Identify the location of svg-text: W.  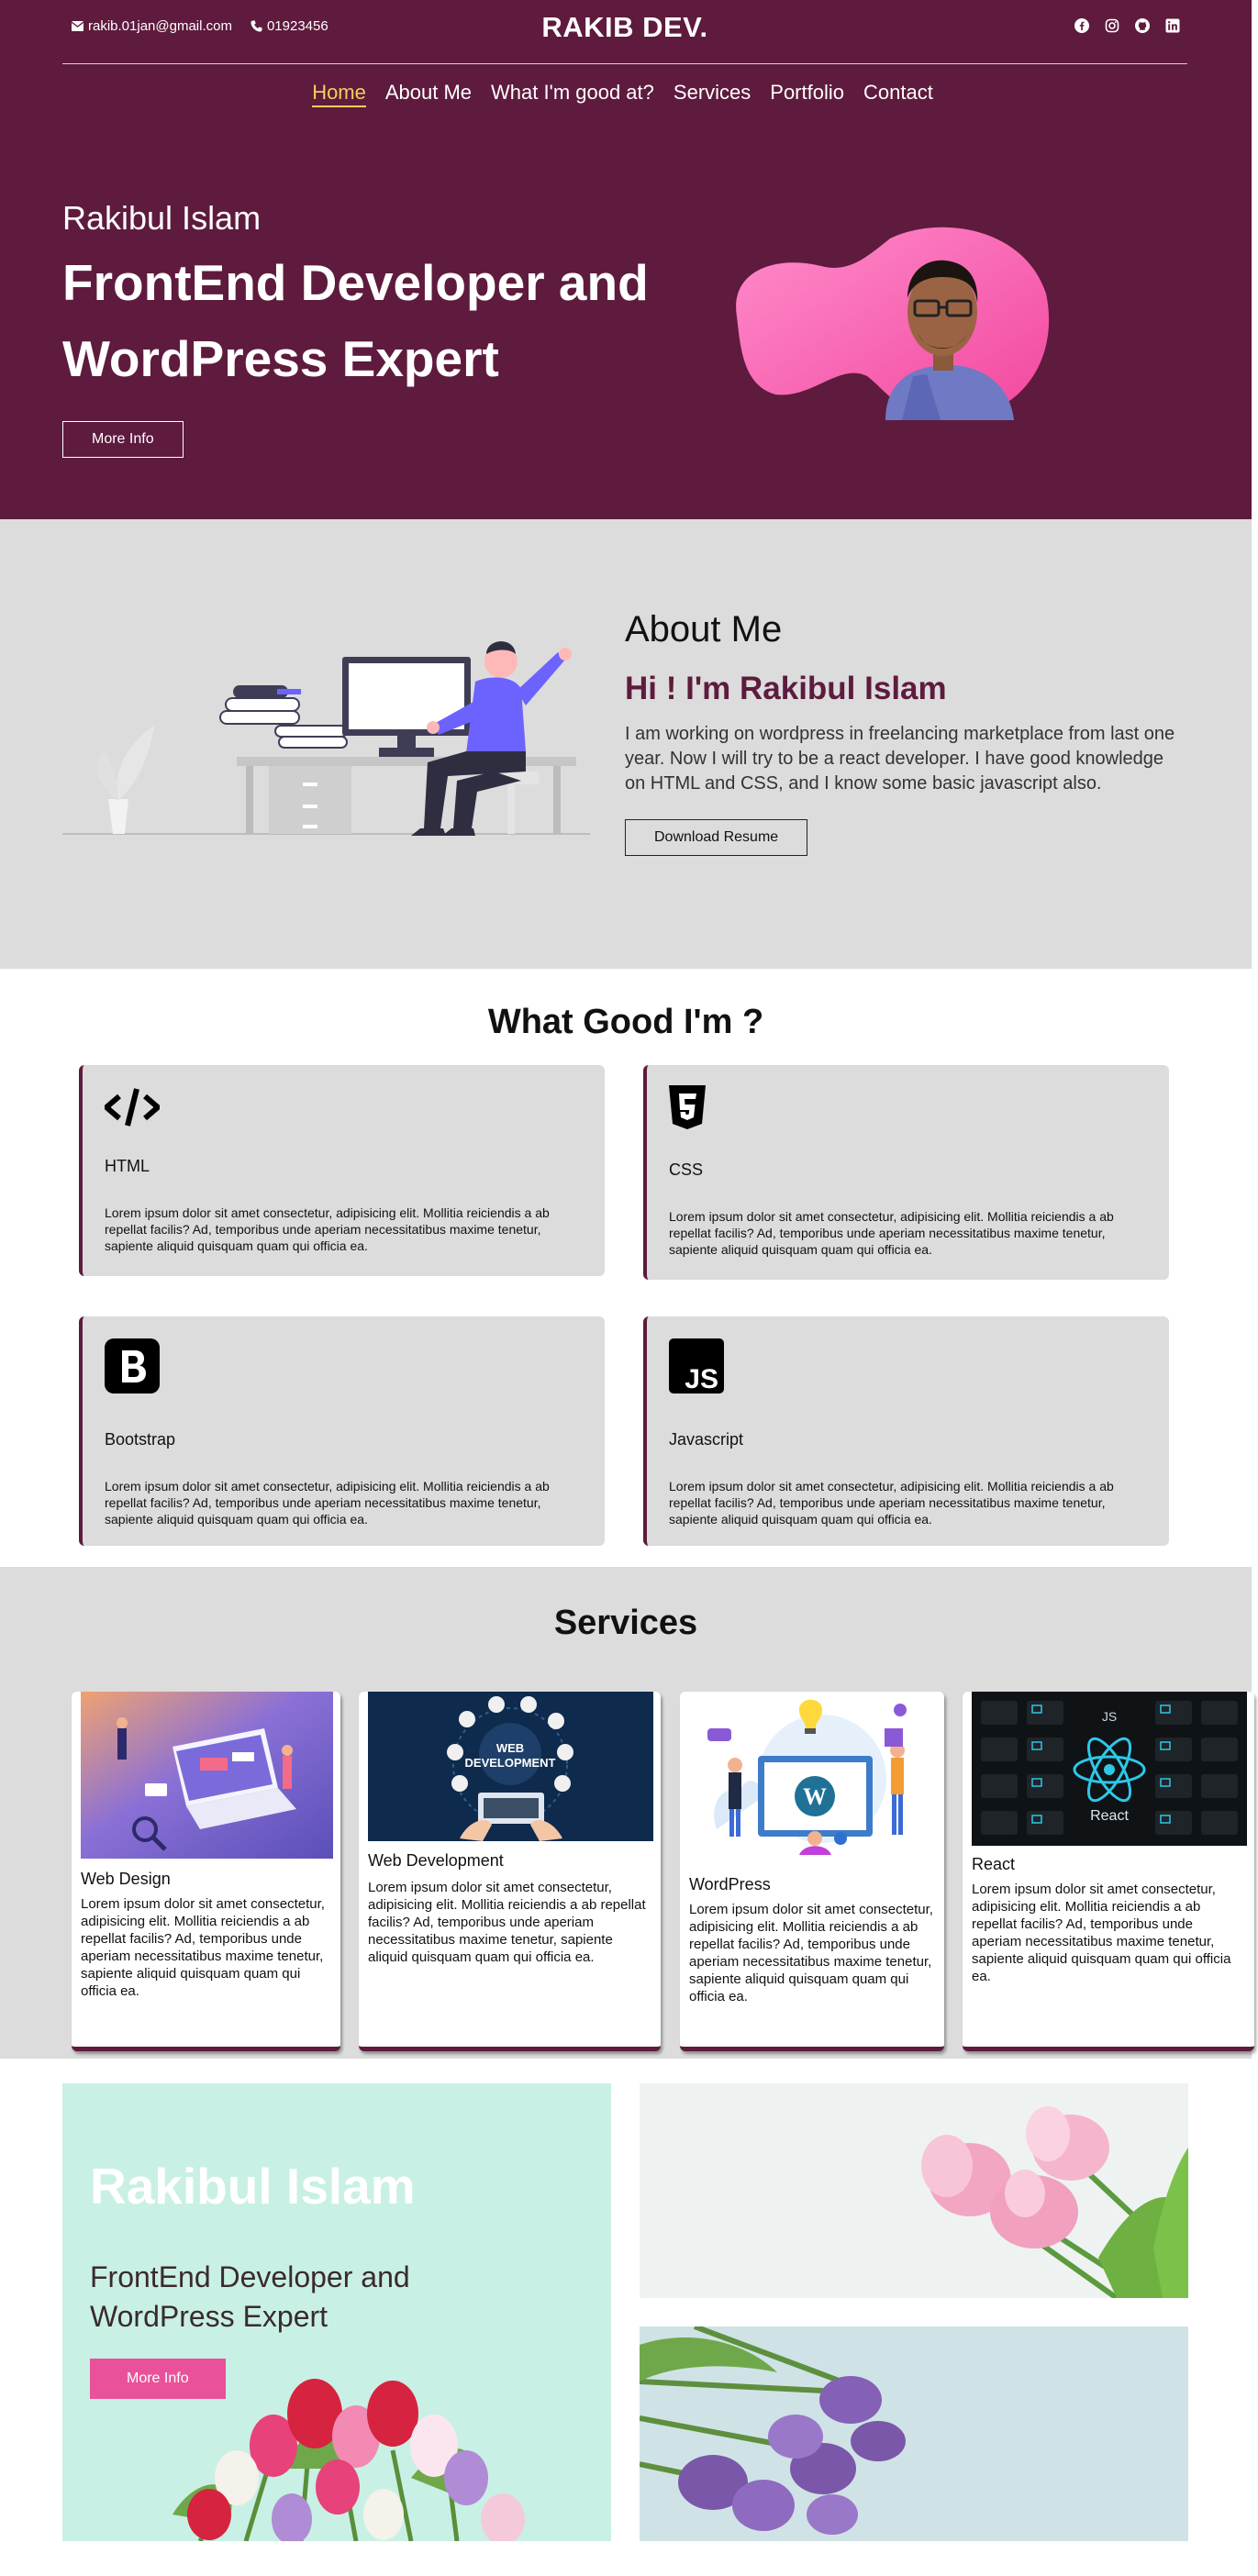
(815, 1796).